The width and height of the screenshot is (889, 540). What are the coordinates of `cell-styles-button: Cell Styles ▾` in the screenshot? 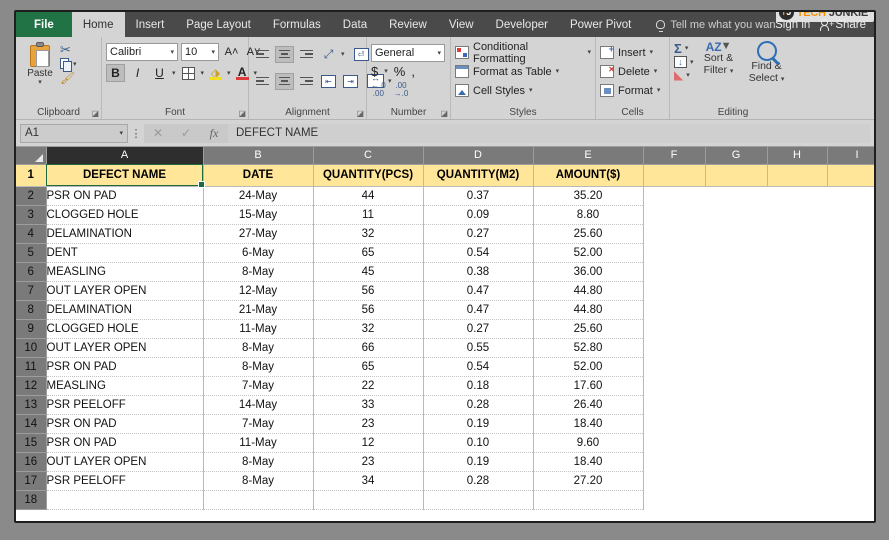 It's located at (493, 90).